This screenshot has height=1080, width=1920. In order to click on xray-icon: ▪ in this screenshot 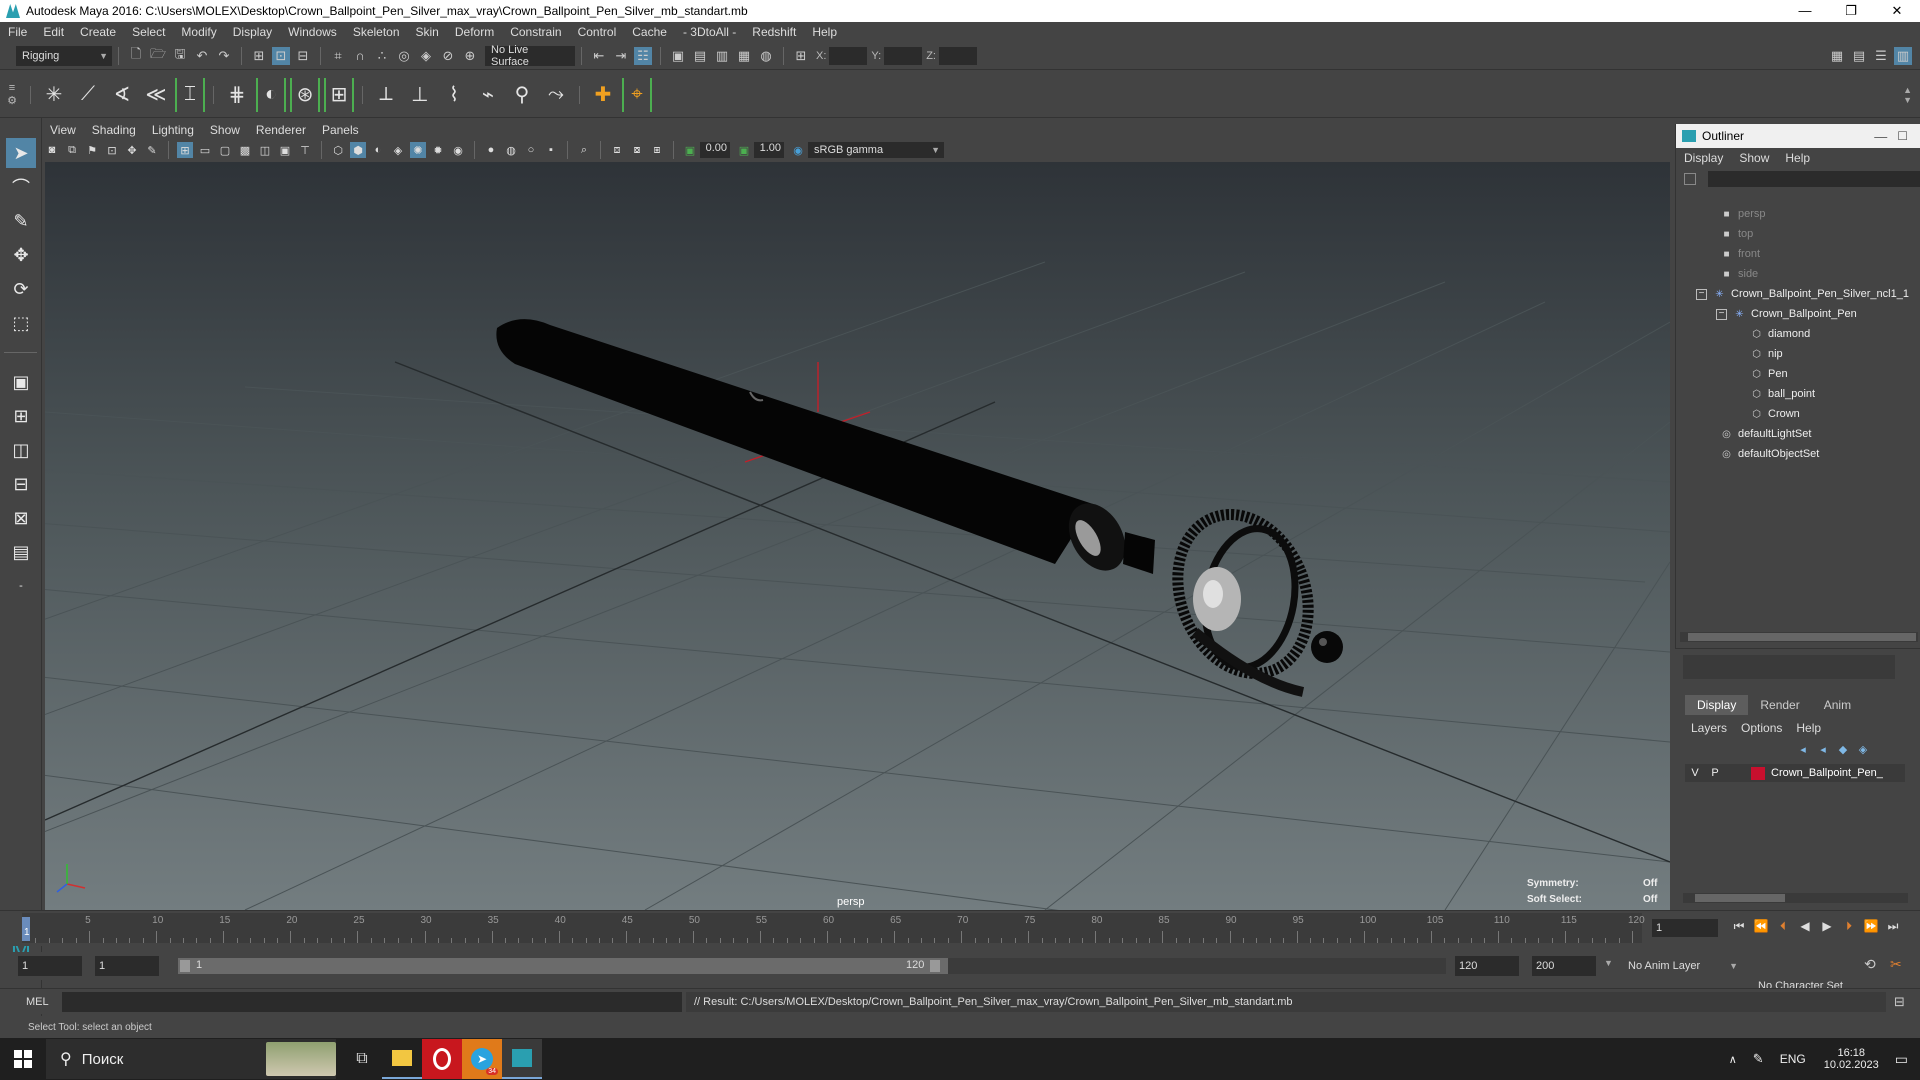, I will do `click(551, 150)`.